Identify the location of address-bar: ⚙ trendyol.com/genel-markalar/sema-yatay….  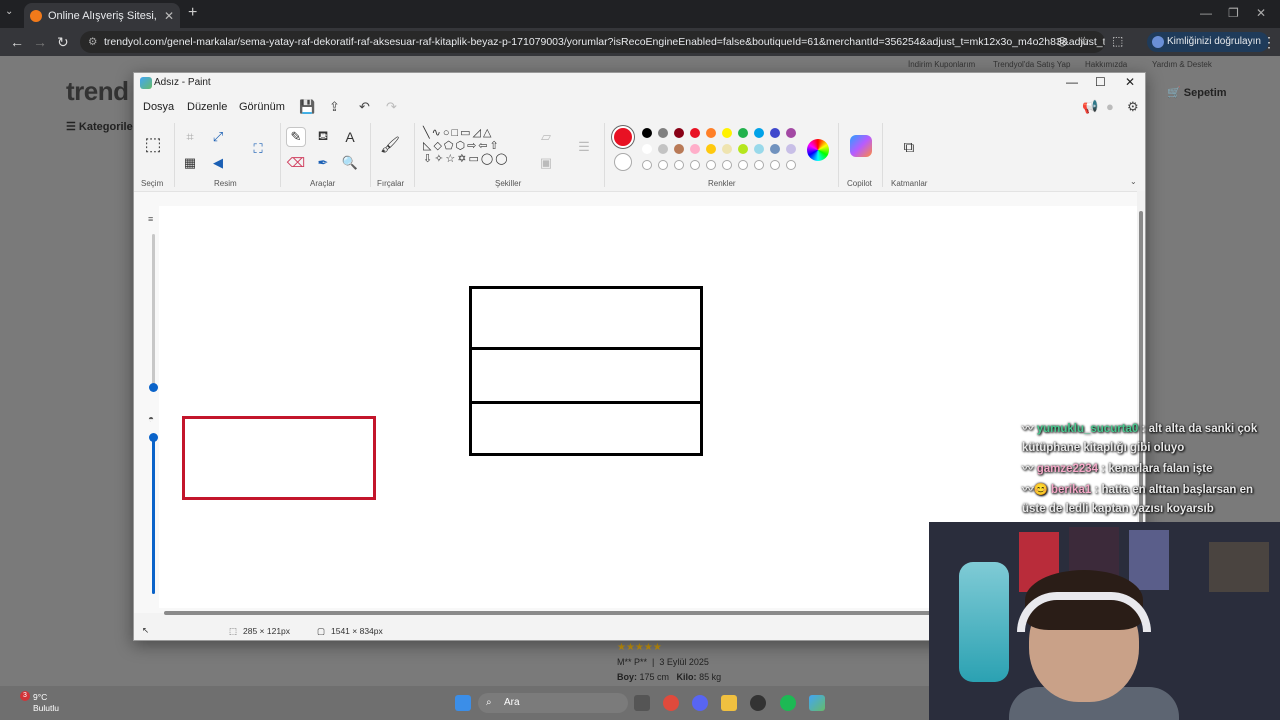
(592, 42).